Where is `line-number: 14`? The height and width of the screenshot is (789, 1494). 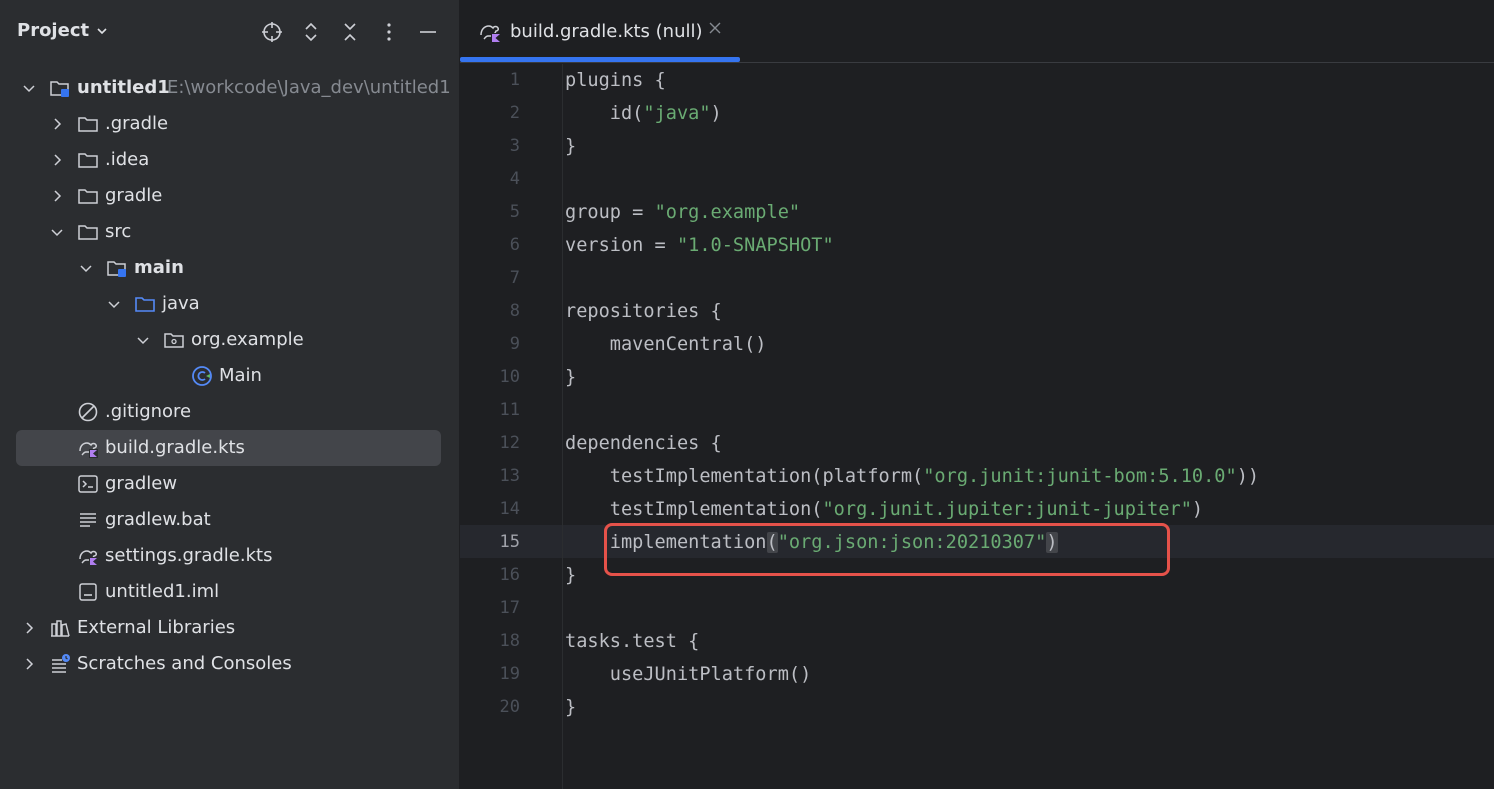
line-number: 14 is located at coordinates (509, 509).